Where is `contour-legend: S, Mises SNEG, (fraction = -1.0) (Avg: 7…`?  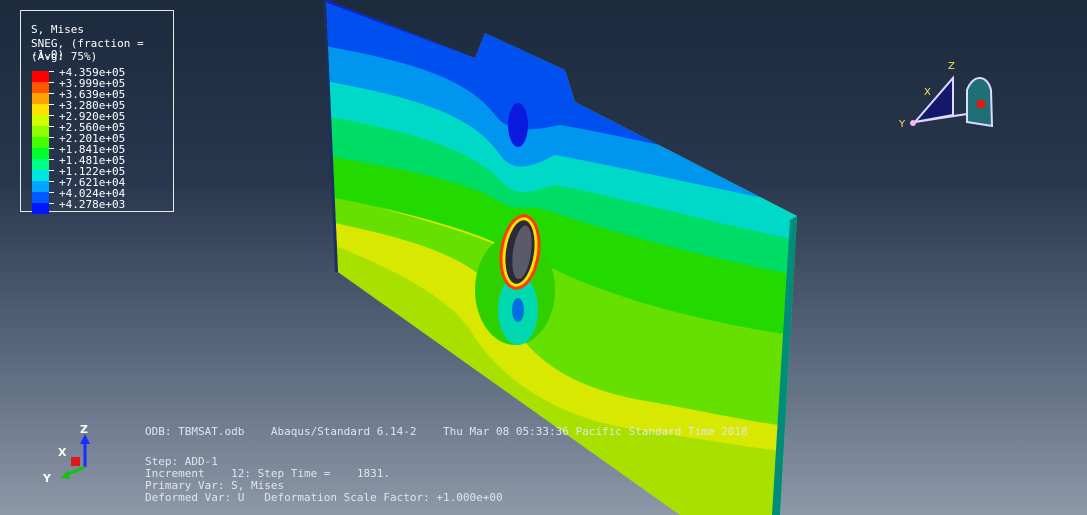 contour-legend: S, Mises SNEG, (fraction = -1.0) (Avg: 7… is located at coordinates (97, 112).